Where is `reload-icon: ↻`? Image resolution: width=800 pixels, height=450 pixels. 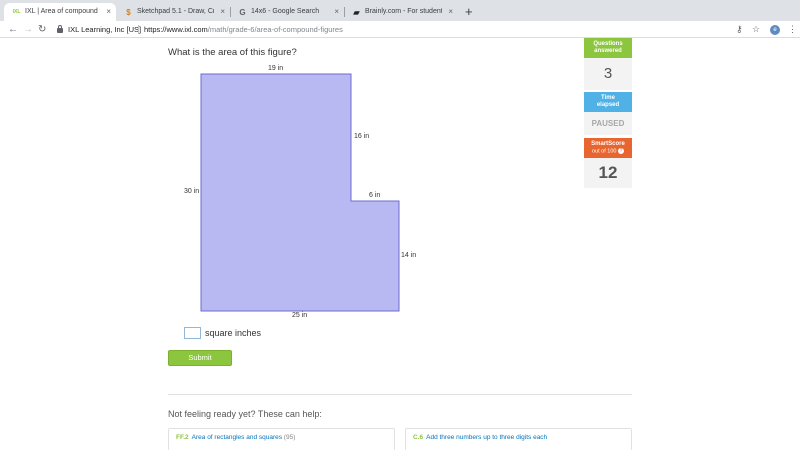 reload-icon: ↻ is located at coordinates (42, 29).